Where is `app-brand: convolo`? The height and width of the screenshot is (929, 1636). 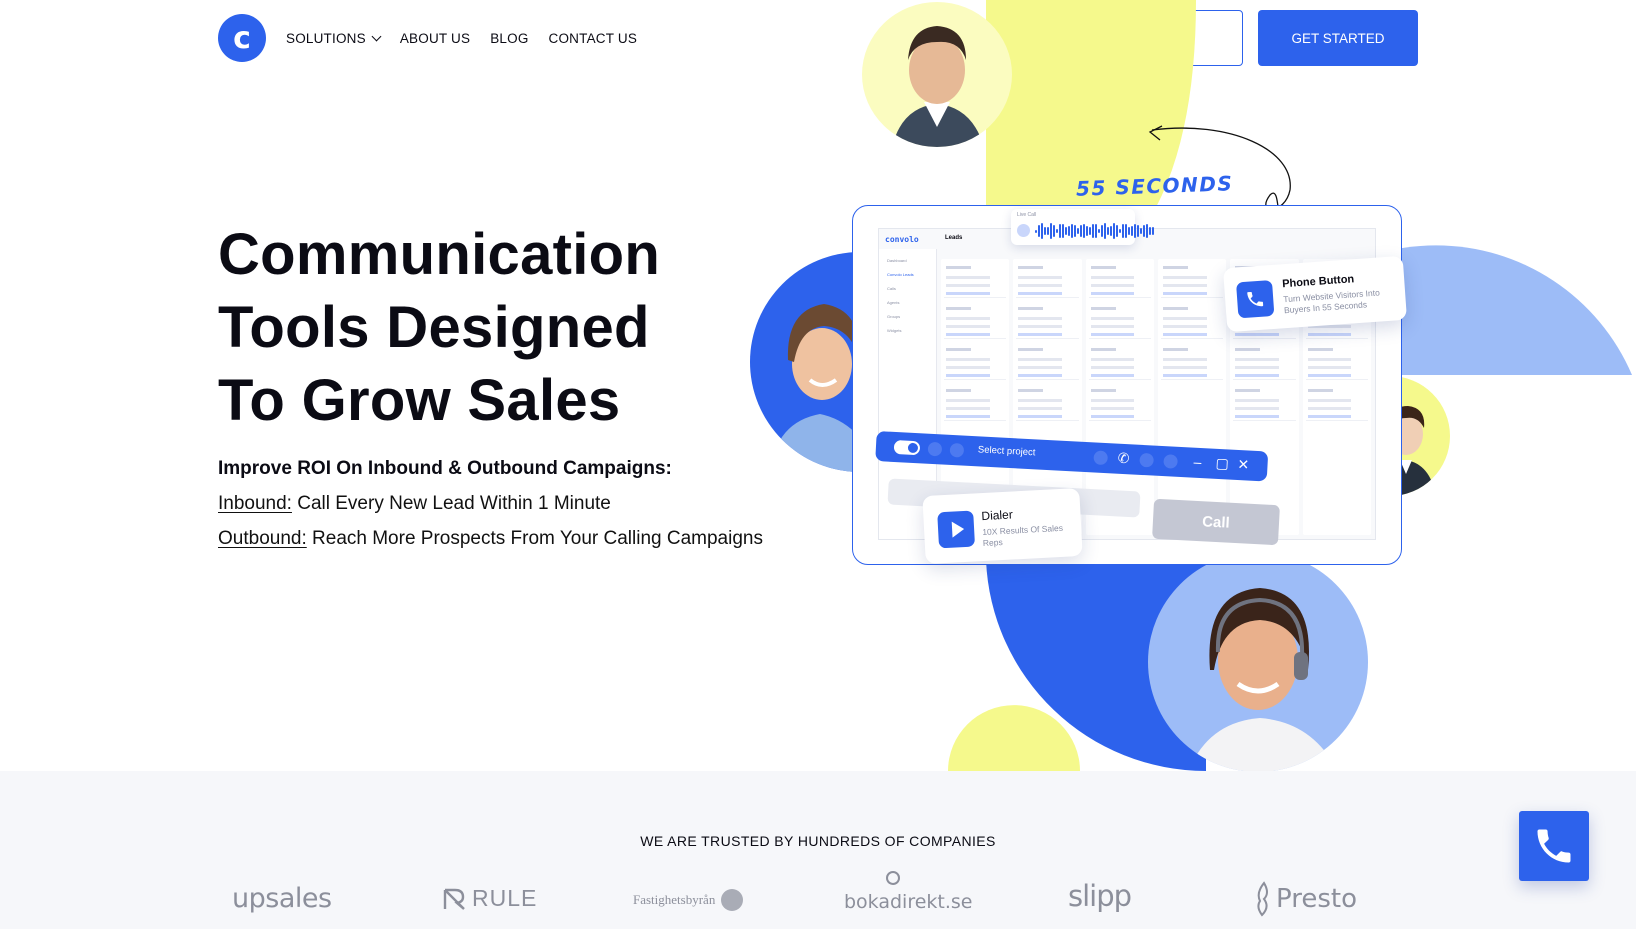
app-brand: convolo is located at coordinates (902, 239).